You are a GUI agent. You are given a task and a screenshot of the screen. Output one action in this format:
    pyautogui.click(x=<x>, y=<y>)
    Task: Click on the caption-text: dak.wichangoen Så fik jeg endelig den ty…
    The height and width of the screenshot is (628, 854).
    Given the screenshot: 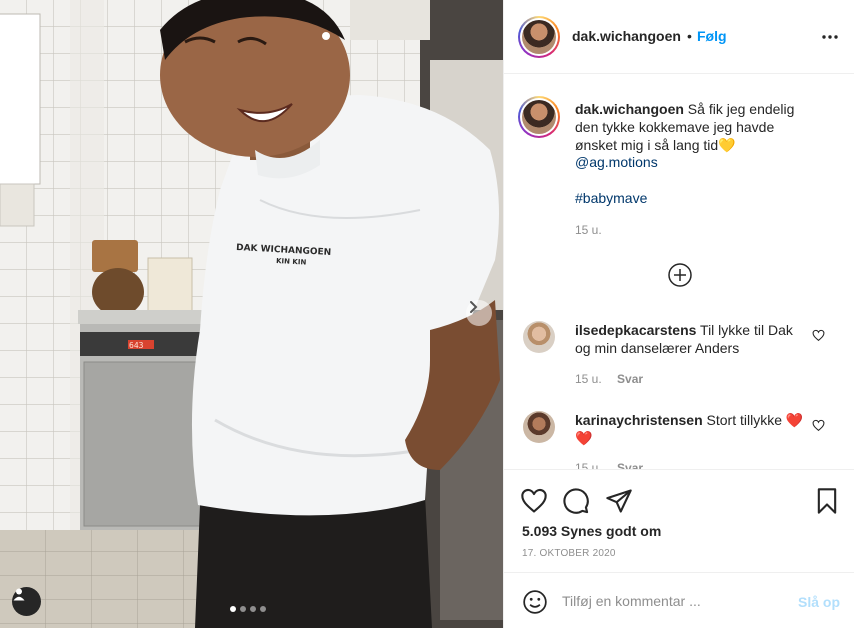 What is the action you would take?
    pyautogui.click(x=695, y=127)
    